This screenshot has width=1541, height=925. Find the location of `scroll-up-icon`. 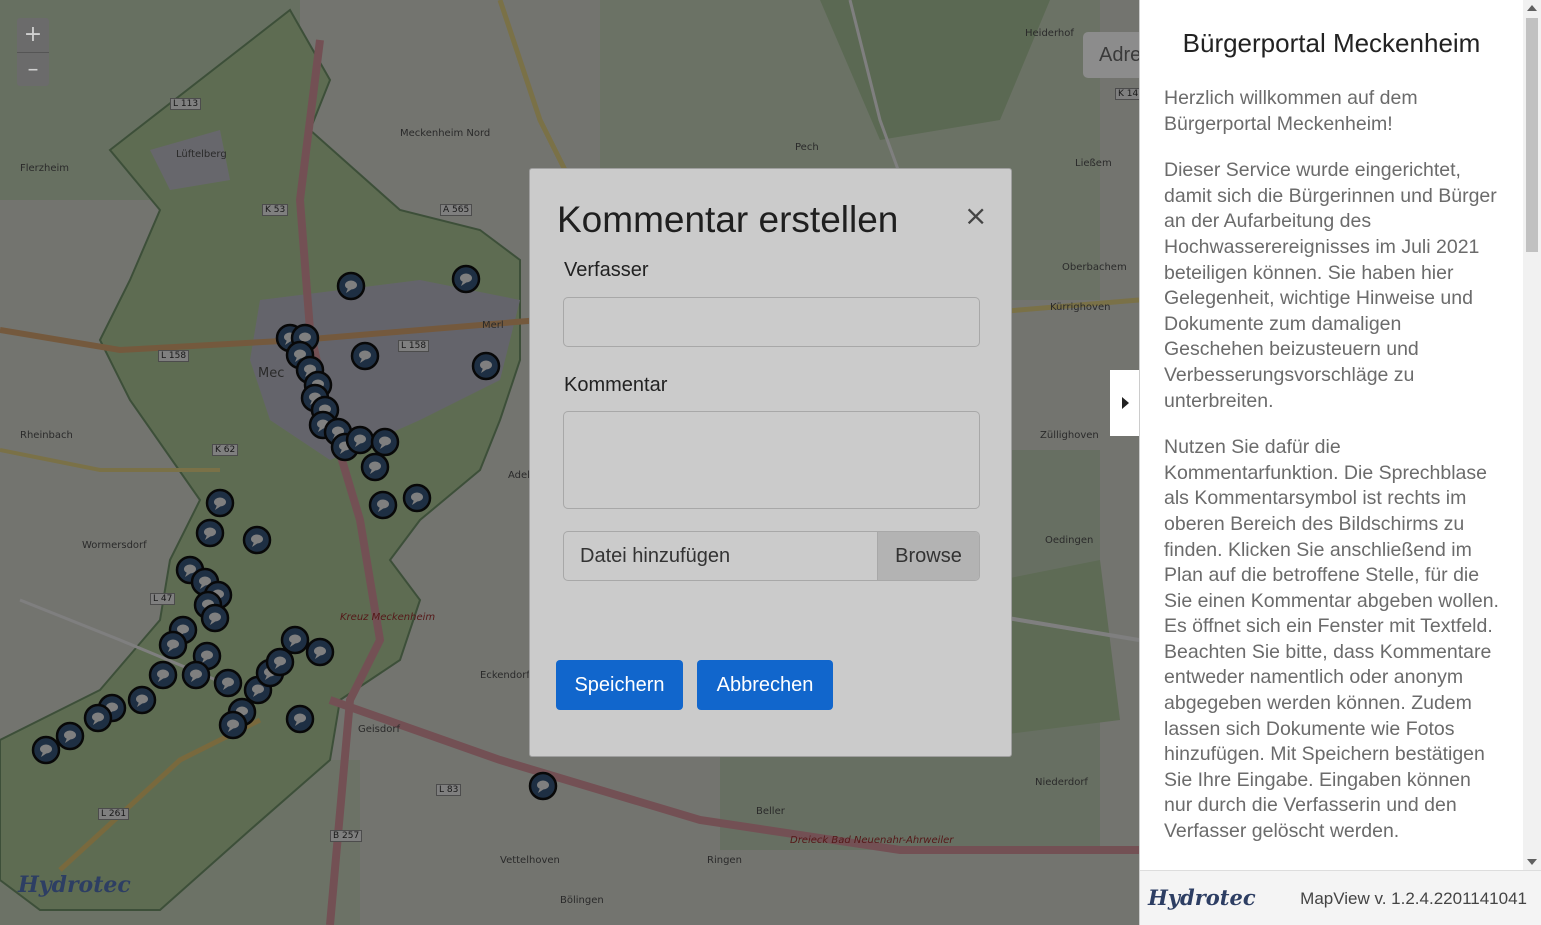

scroll-up-icon is located at coordinates (1532, 8).